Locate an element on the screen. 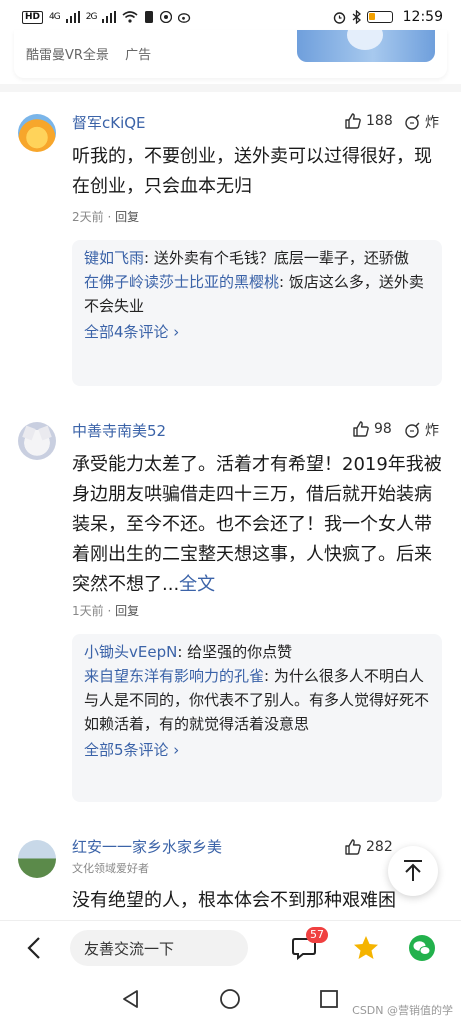 The width and height of the screenshot is (461, 1024). view-all-replies-link: 全部5条评论 › is located at coordinates (257, 750).